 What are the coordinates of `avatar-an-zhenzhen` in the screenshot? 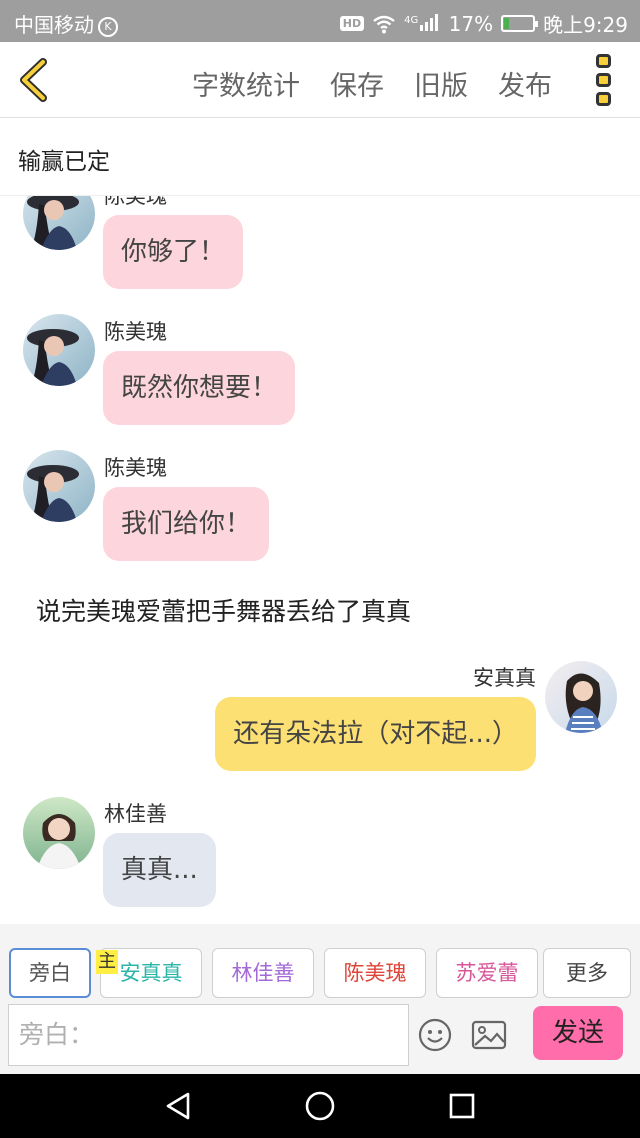 It's located at (581, 697).